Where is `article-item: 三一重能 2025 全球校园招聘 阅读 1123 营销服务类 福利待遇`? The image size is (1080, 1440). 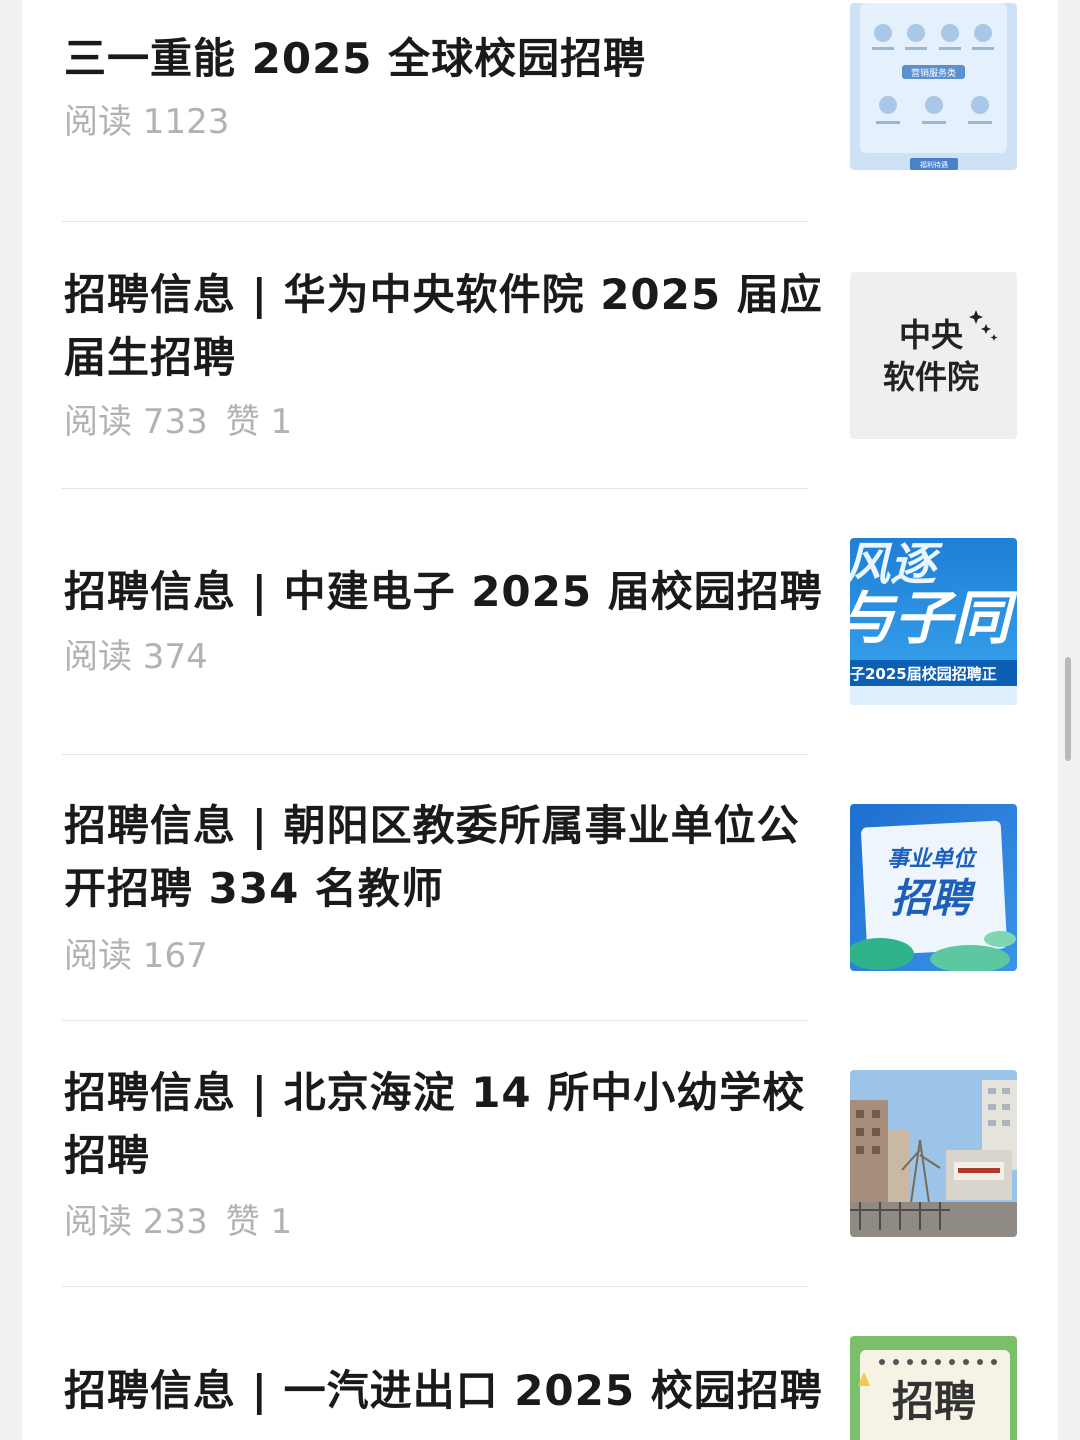
article-item: 三一重能 2025 全球校园招聘 阅读 1123 营销服务类 福利待遇 is located at coordinates (540, 111).